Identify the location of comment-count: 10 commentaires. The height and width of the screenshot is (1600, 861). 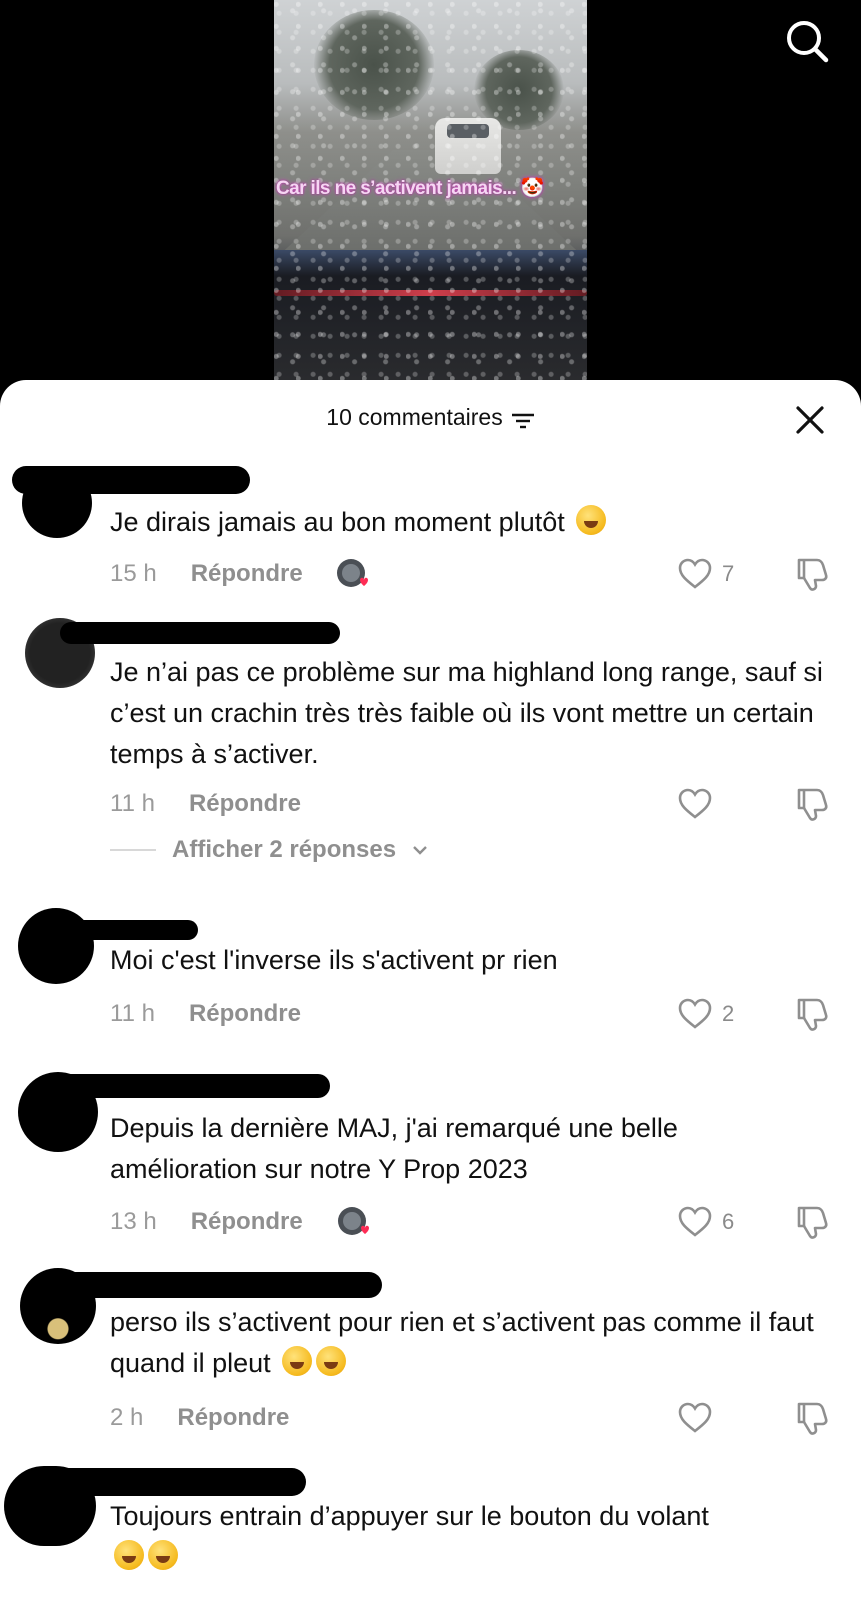
(414, 417).